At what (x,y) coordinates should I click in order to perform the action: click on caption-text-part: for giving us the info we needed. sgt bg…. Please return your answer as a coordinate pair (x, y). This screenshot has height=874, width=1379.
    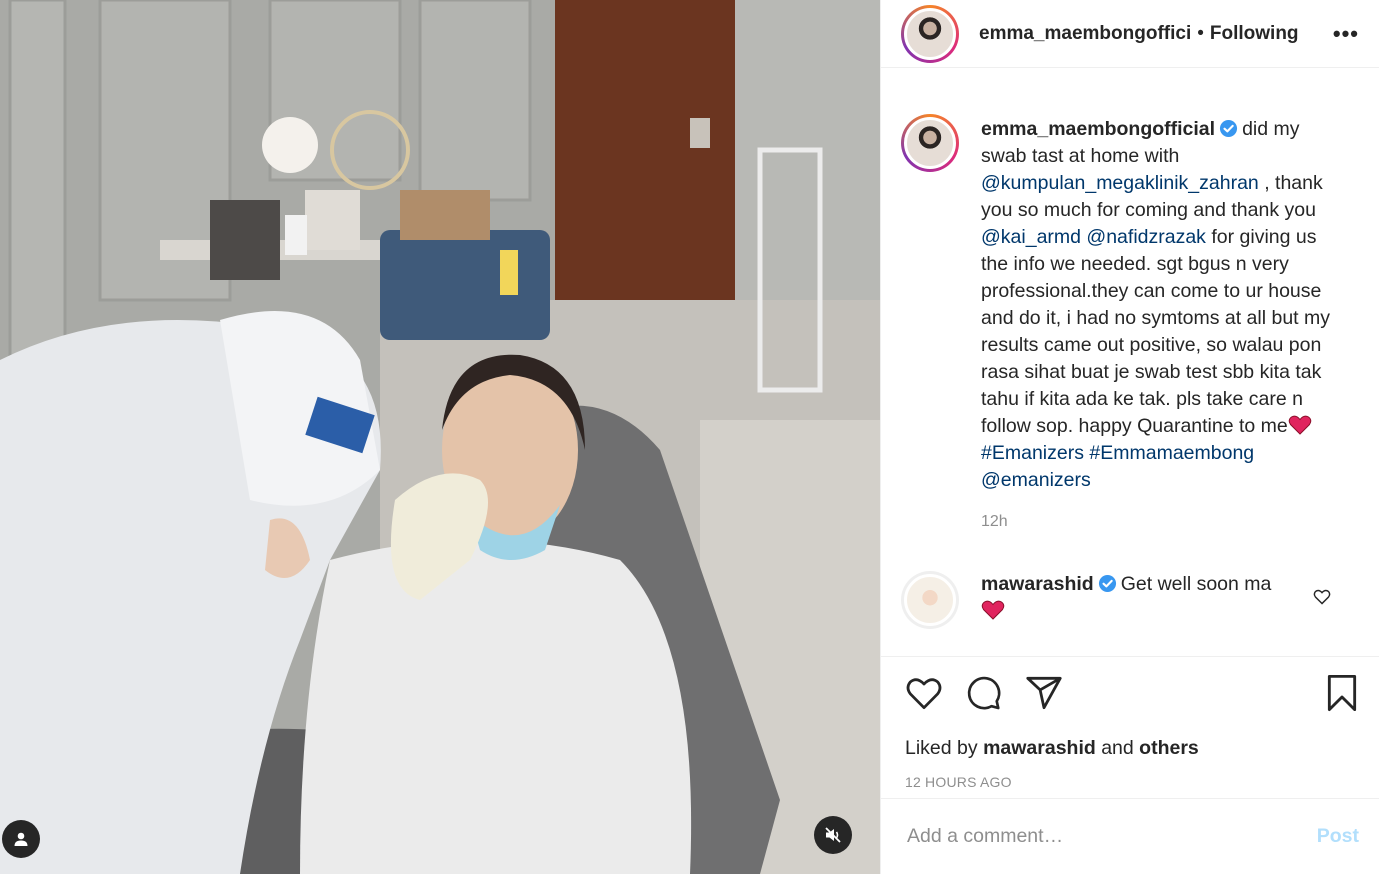
    Looking at the image, I should click on (1156, 331).